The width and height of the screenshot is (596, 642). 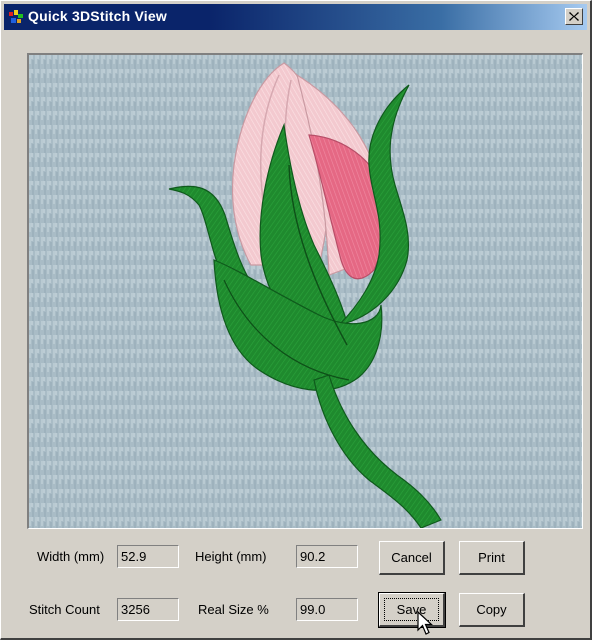 I want to click on copy-button: Copy, so click(x=492, y=610).